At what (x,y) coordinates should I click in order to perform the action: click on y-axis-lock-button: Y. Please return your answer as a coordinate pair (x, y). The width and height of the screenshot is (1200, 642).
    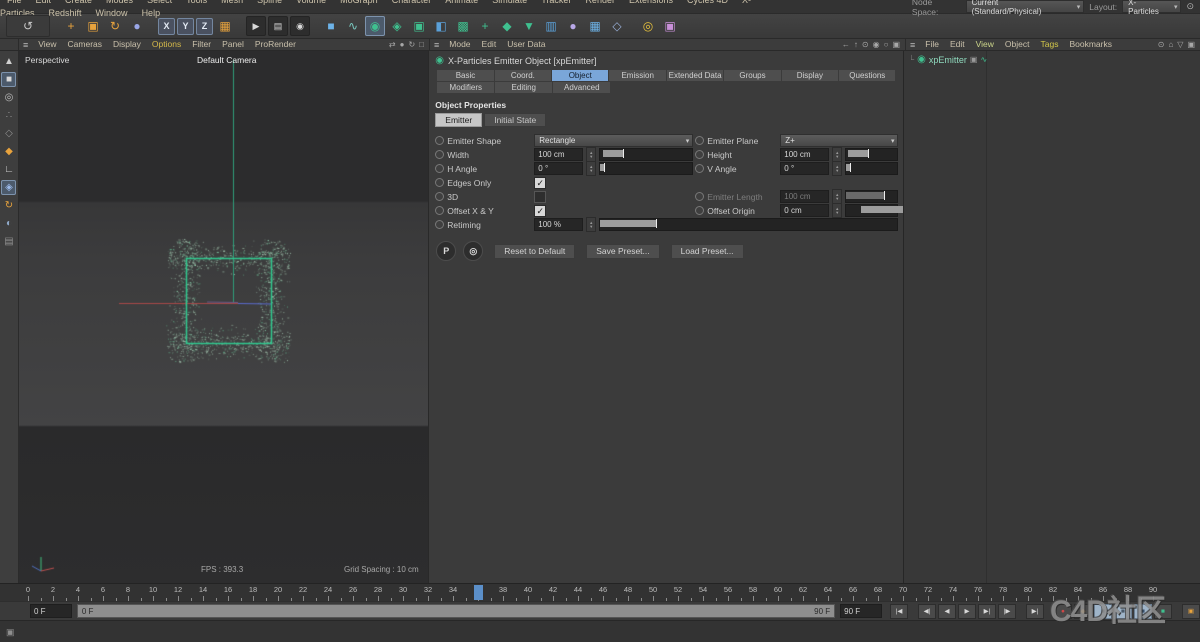
    Looking at the image, I should click on (185, 26).